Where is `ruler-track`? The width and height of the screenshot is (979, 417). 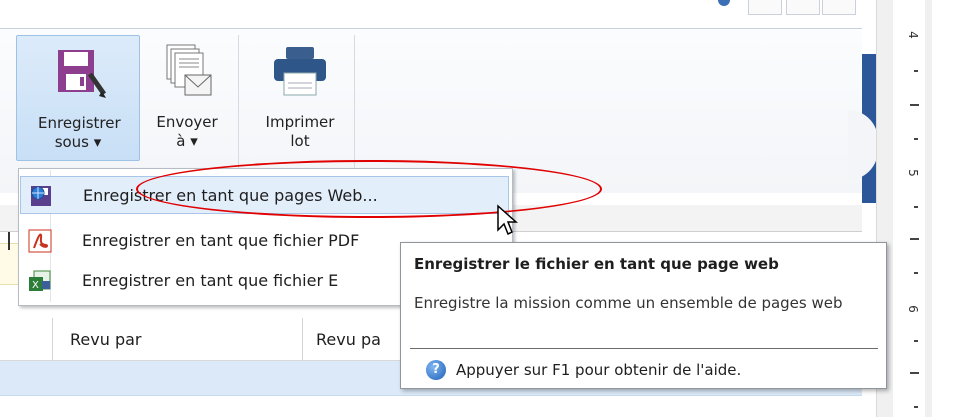 ruler-track is located at coordinates (909, 208).